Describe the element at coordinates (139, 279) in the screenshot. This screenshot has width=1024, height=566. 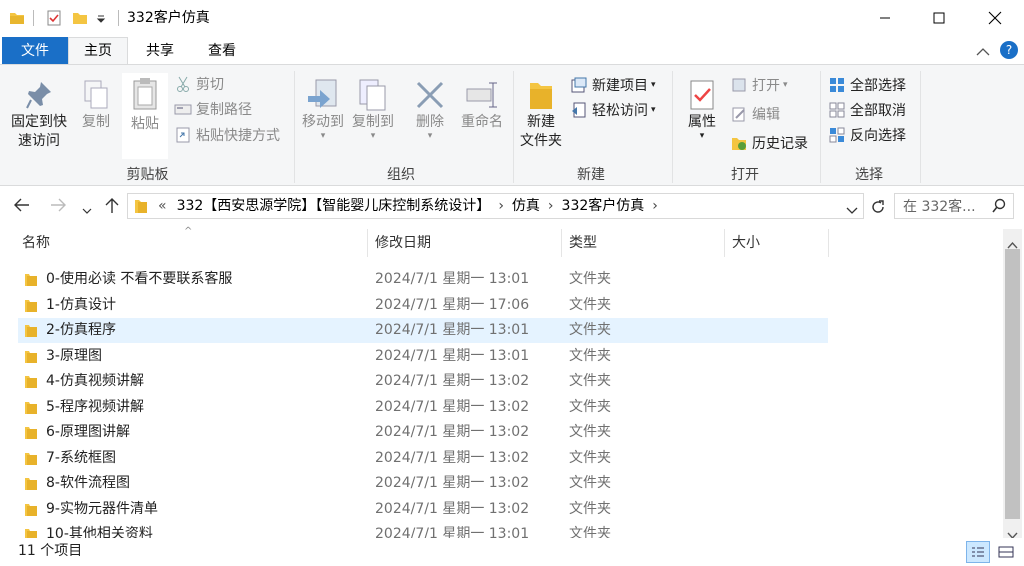
I see `file-name: 0-使用必读 不看不要联系客服` at that location.